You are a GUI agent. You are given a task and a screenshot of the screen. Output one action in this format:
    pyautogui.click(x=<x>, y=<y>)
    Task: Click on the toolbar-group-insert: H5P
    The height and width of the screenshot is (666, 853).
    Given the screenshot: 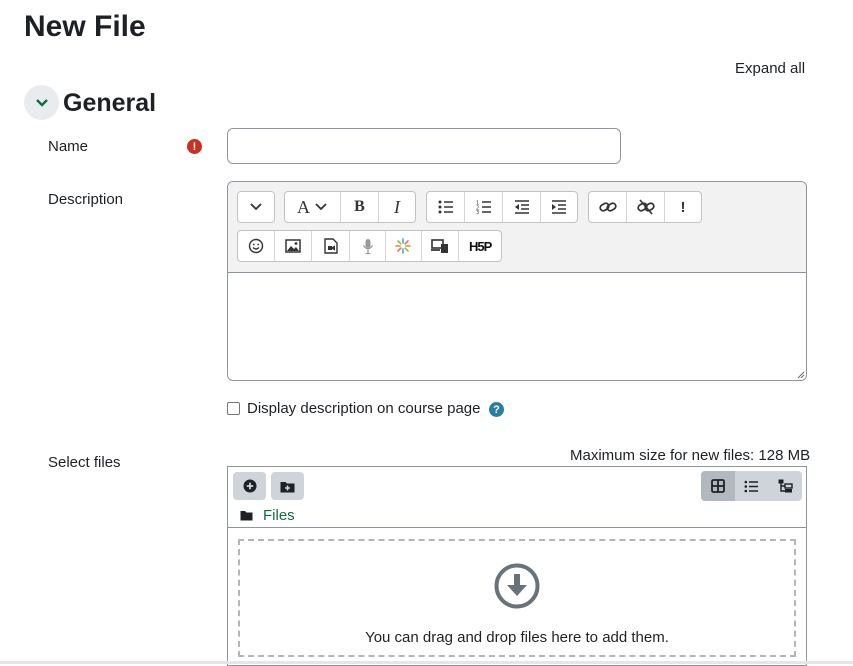 What is the action you would take?
    pyautogui.click(x=369, y=246)
    